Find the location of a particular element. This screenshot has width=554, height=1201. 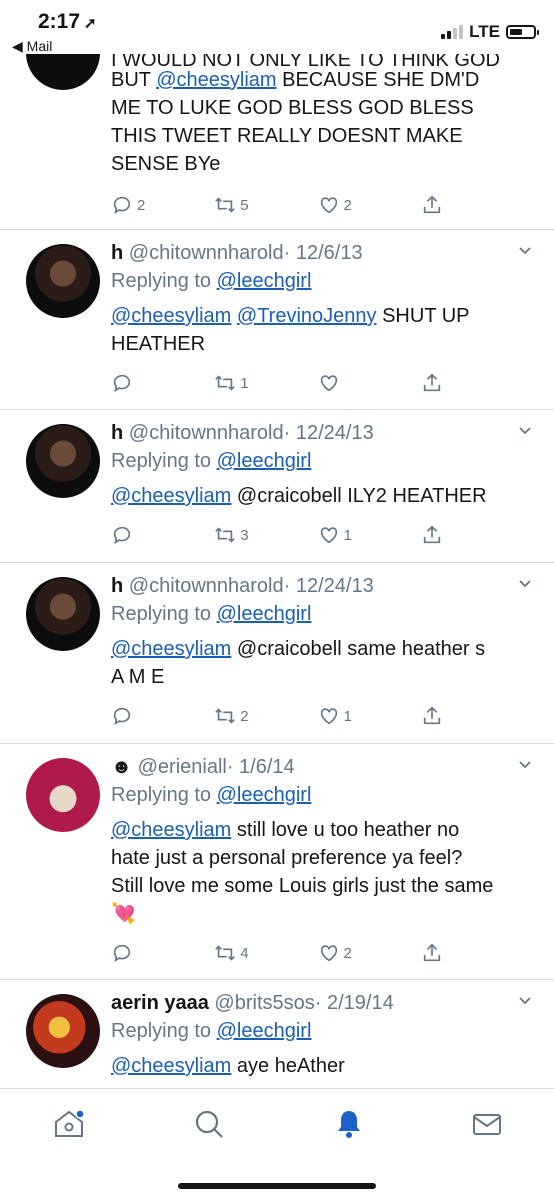

handle: @erieniall is located at coordinates (182, 767).